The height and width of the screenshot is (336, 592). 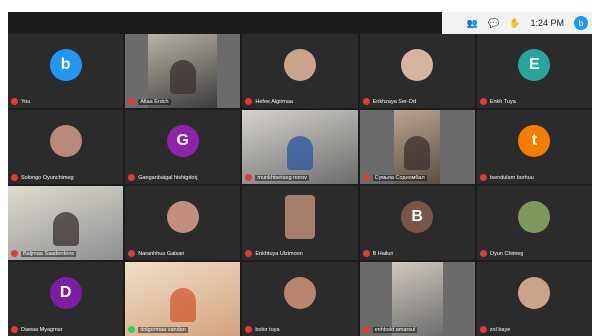 I want to click on avatar: D, so click(x=65, y=293).